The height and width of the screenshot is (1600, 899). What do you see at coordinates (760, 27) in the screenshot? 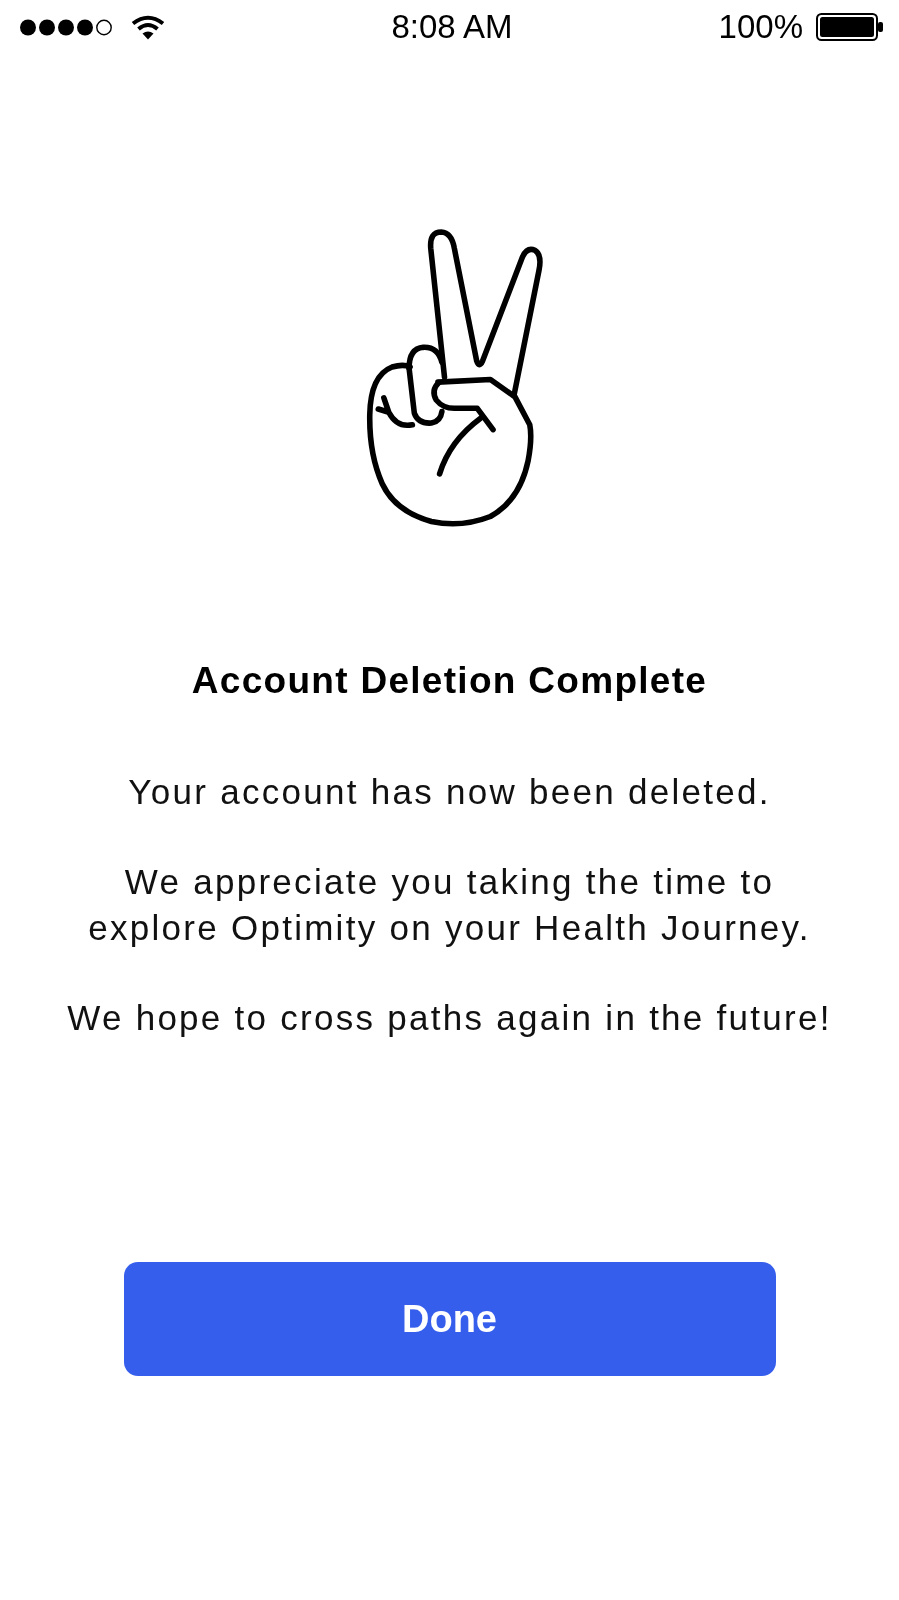
I see `battery-percentage: 100%` at bounding box center [760, 27].